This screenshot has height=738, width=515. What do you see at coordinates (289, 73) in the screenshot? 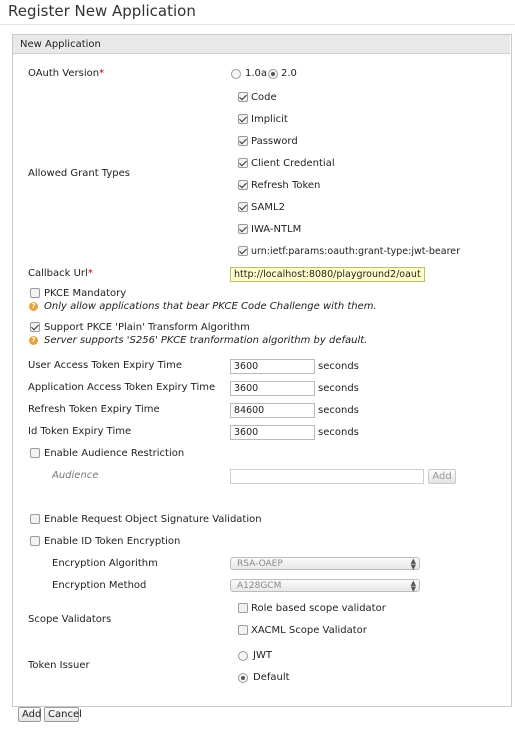
I see `oauth-version-2-0-label: 2.0` at bounding box center [289, 73].